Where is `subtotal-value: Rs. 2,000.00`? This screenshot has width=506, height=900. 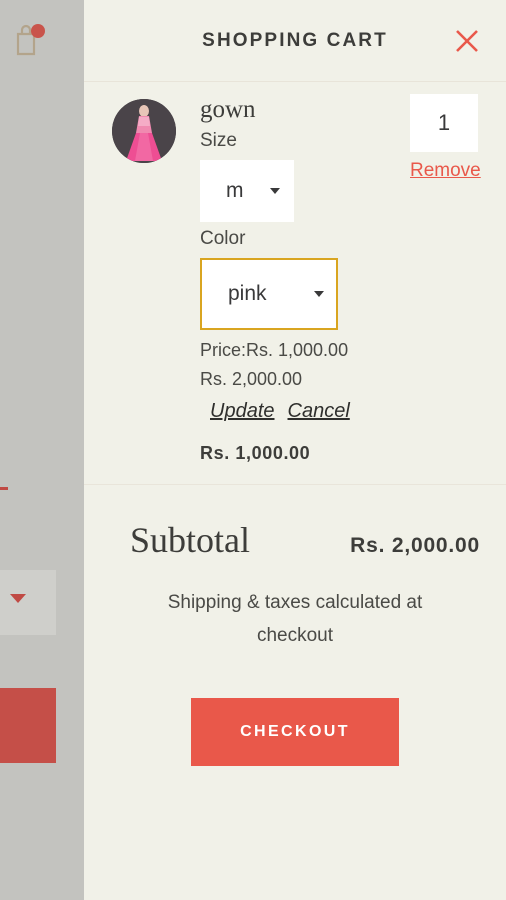
subtotal-value: Rs. 2,000.00 is located at coordinates (415, 545).